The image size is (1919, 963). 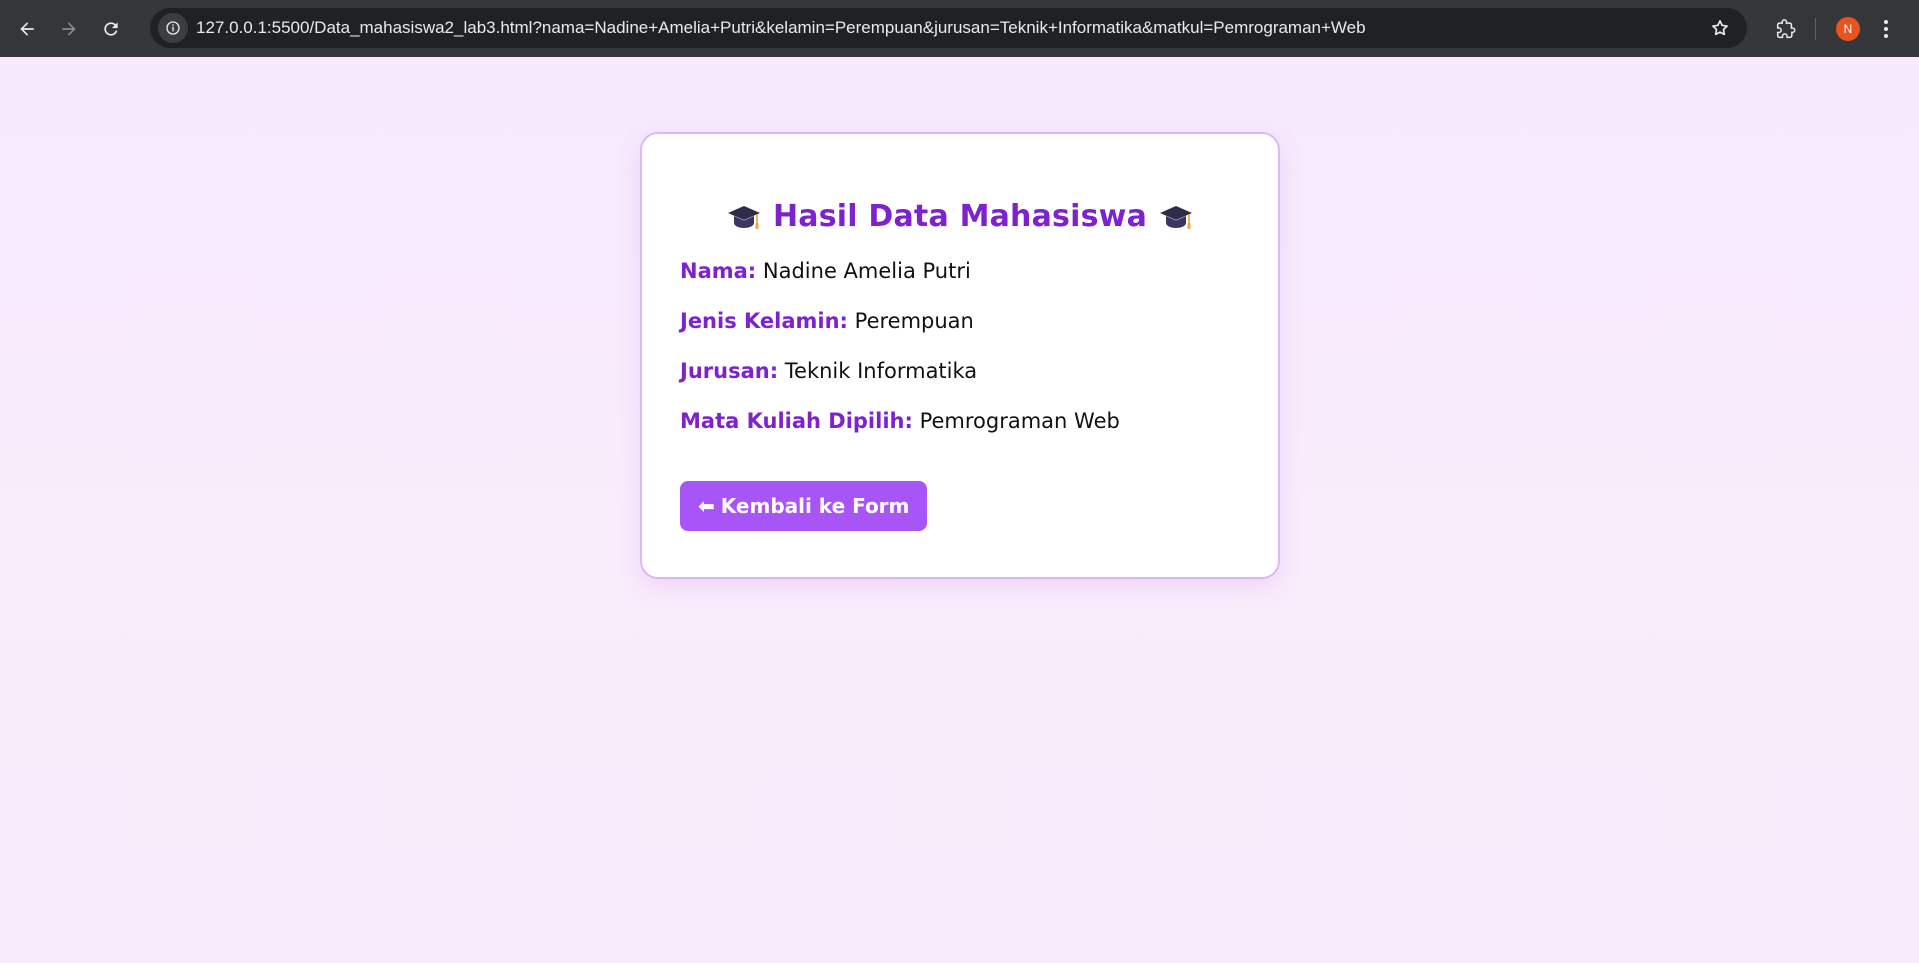 I want to click on back-icon, so click(x=27, y=29).